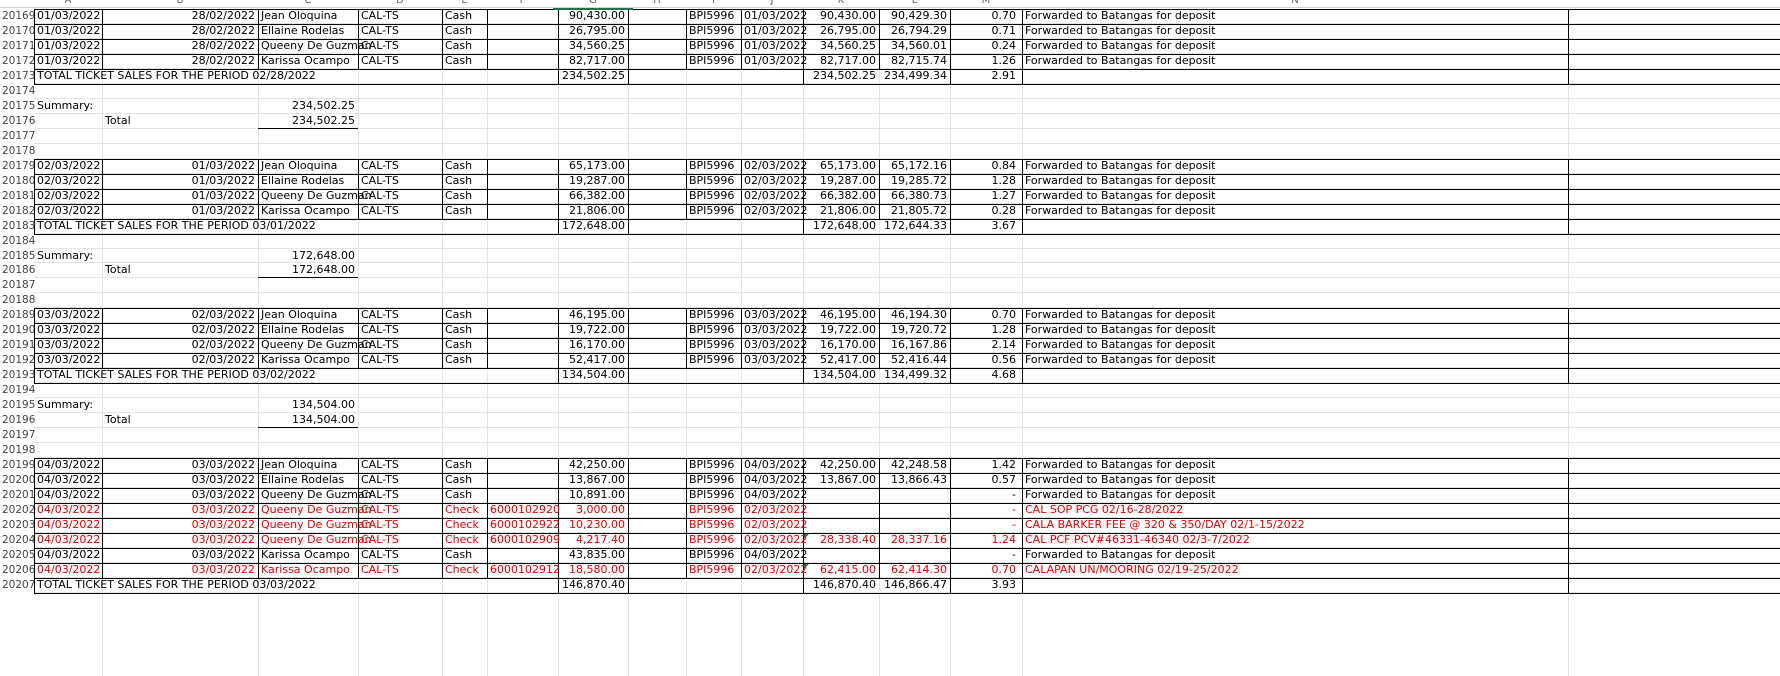 The image size is (1780, 676). I want to click on cell-g: 19,722.00, so click(593, 330).